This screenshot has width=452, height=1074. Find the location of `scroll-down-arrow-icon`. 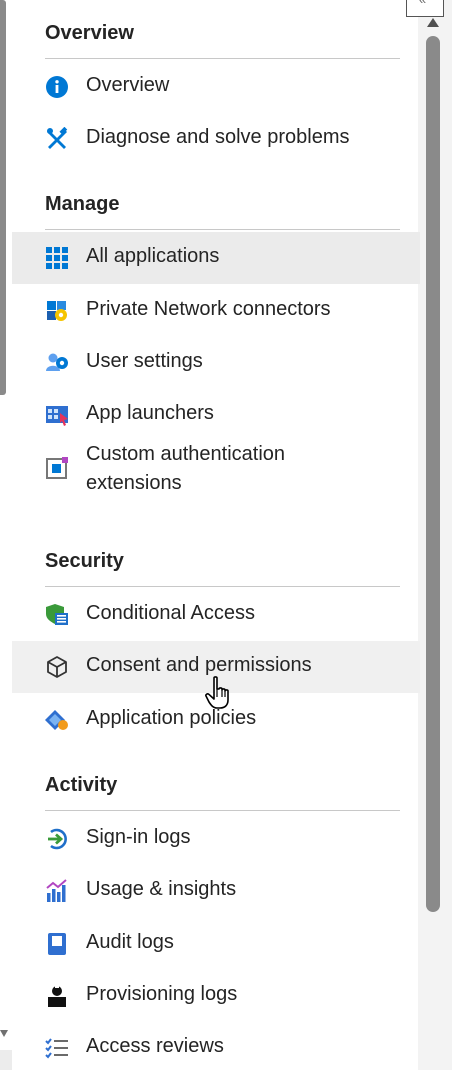

scroll-down-arrow-icon is located at coordinates (4, 1033).